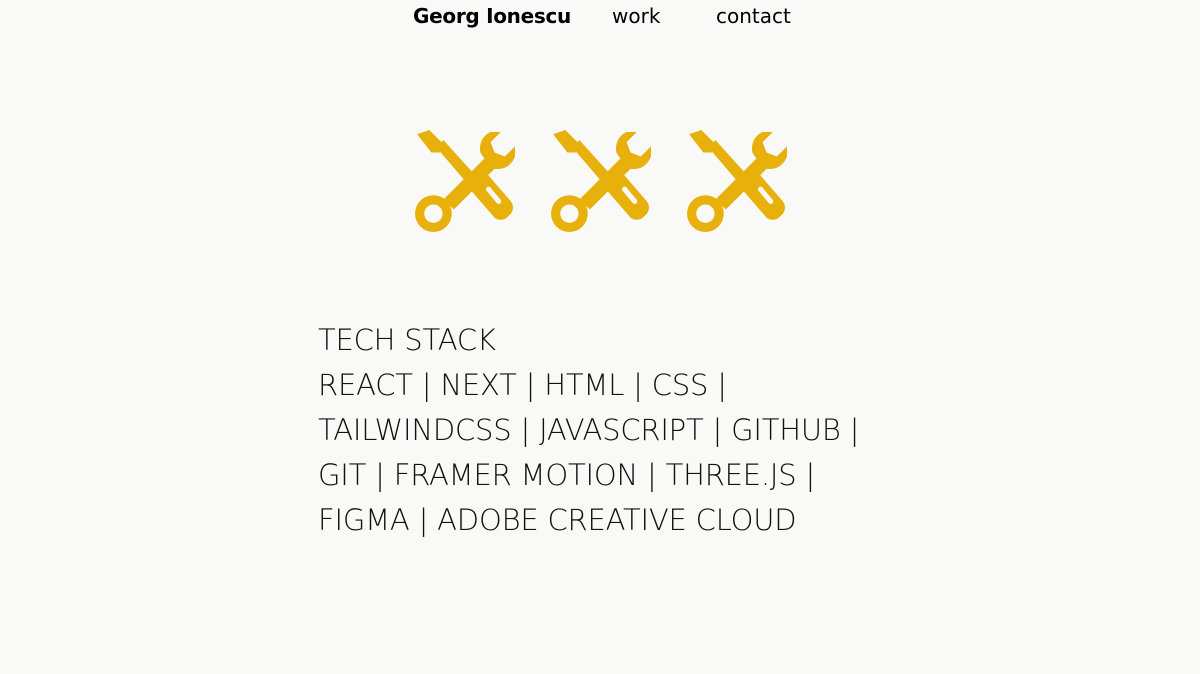  What do you see at coordinates (753, 16) in the screenshot?
I see `nav-link-contact: contact` at bounding box center [753, 16].